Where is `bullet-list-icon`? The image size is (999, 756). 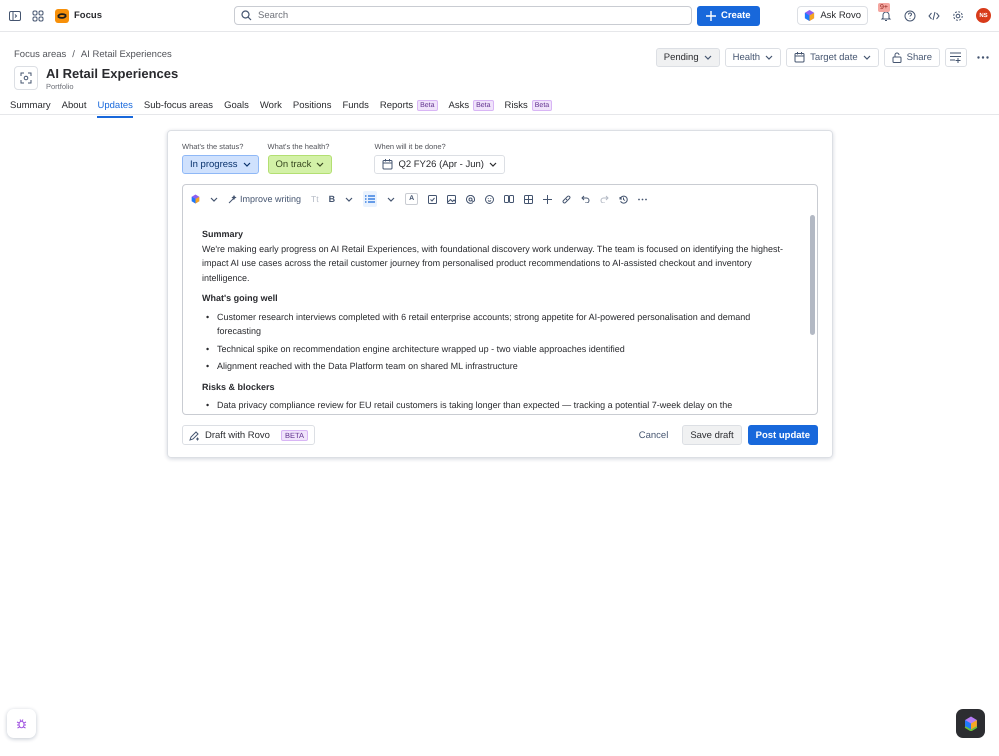 bullet-list-icon is located at coordinates (370, 199).